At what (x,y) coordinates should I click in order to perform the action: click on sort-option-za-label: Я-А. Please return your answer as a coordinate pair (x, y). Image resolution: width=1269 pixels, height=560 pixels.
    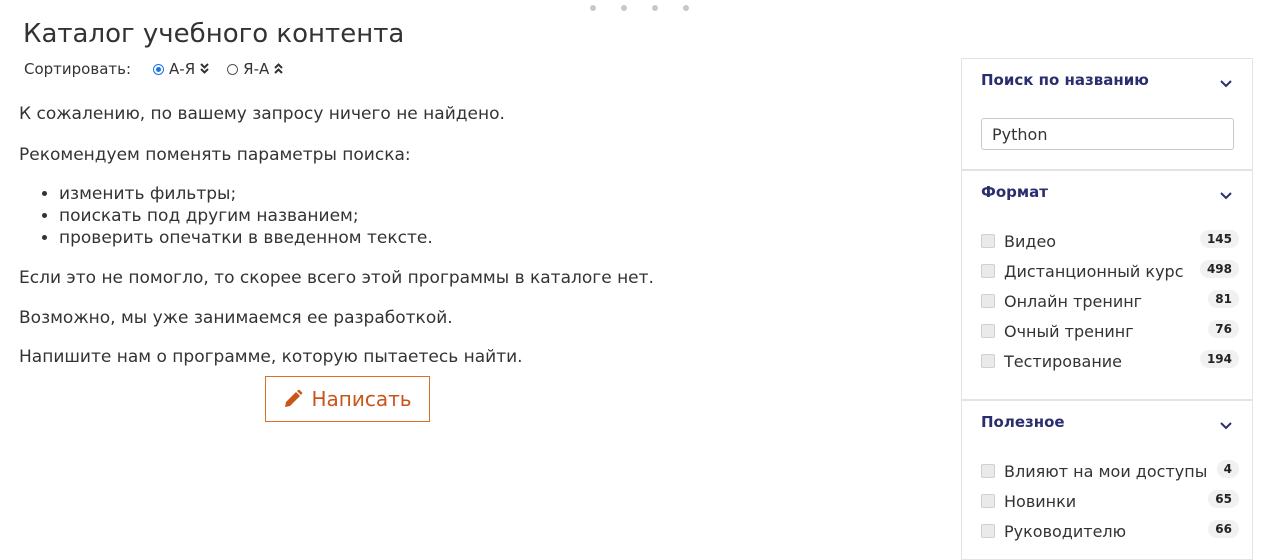
    Looking at the image, I should click on (256, 69).